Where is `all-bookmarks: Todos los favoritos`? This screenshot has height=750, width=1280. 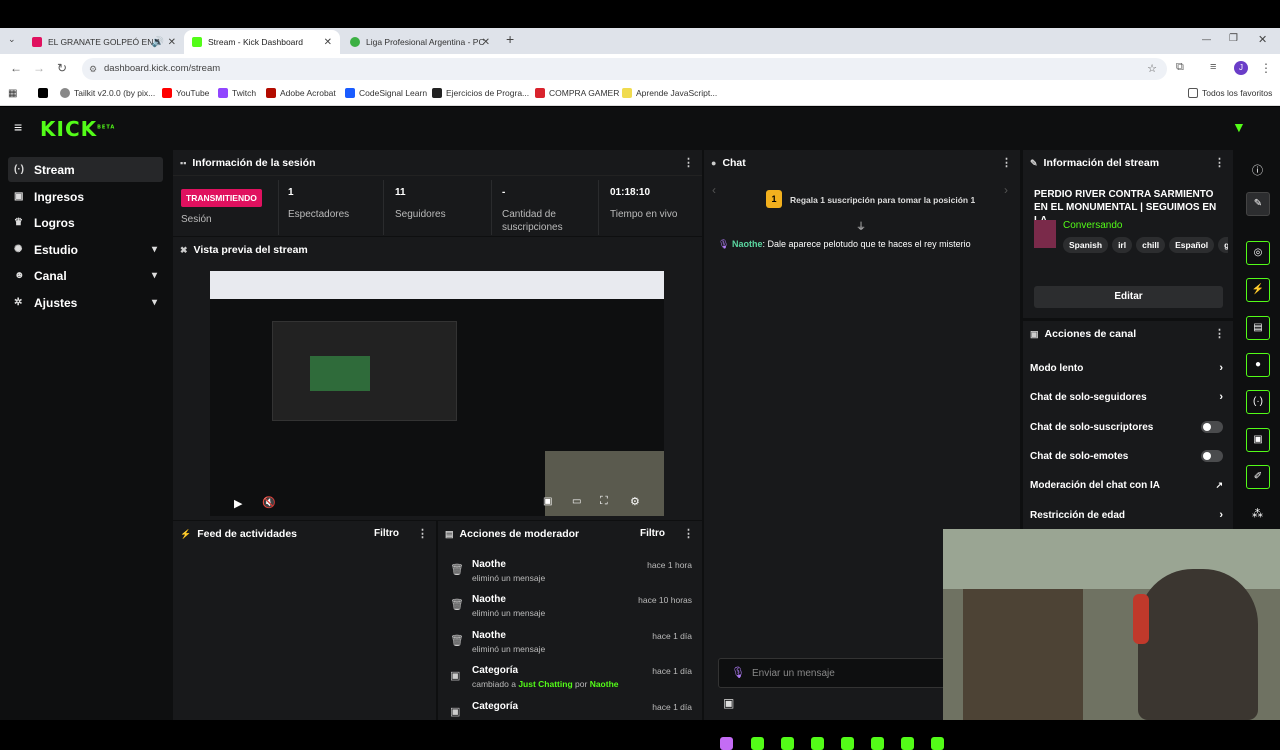 all-bookmarks: Todos los favoritos is located at coordinates (1230, 93).